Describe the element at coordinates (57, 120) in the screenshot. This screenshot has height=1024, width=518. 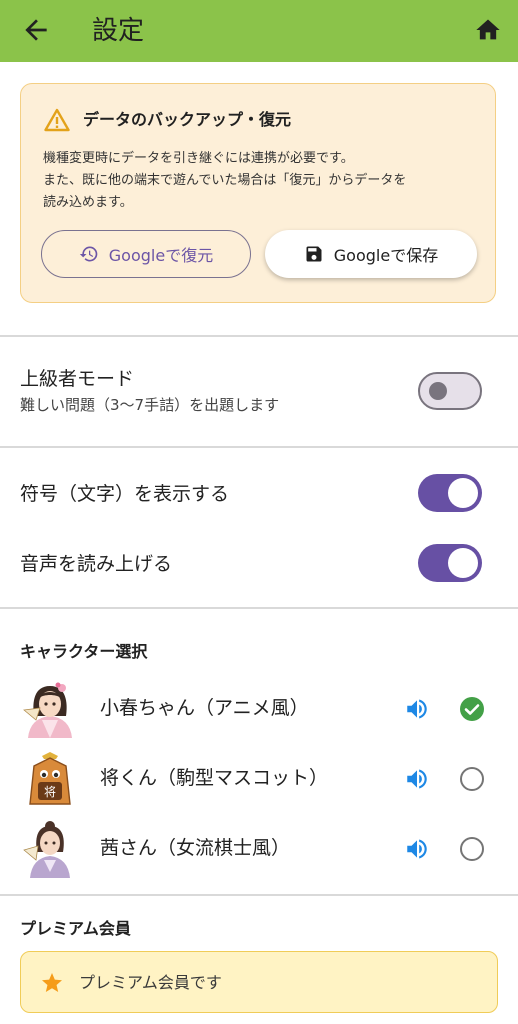
I see `warning-icon` at that location.